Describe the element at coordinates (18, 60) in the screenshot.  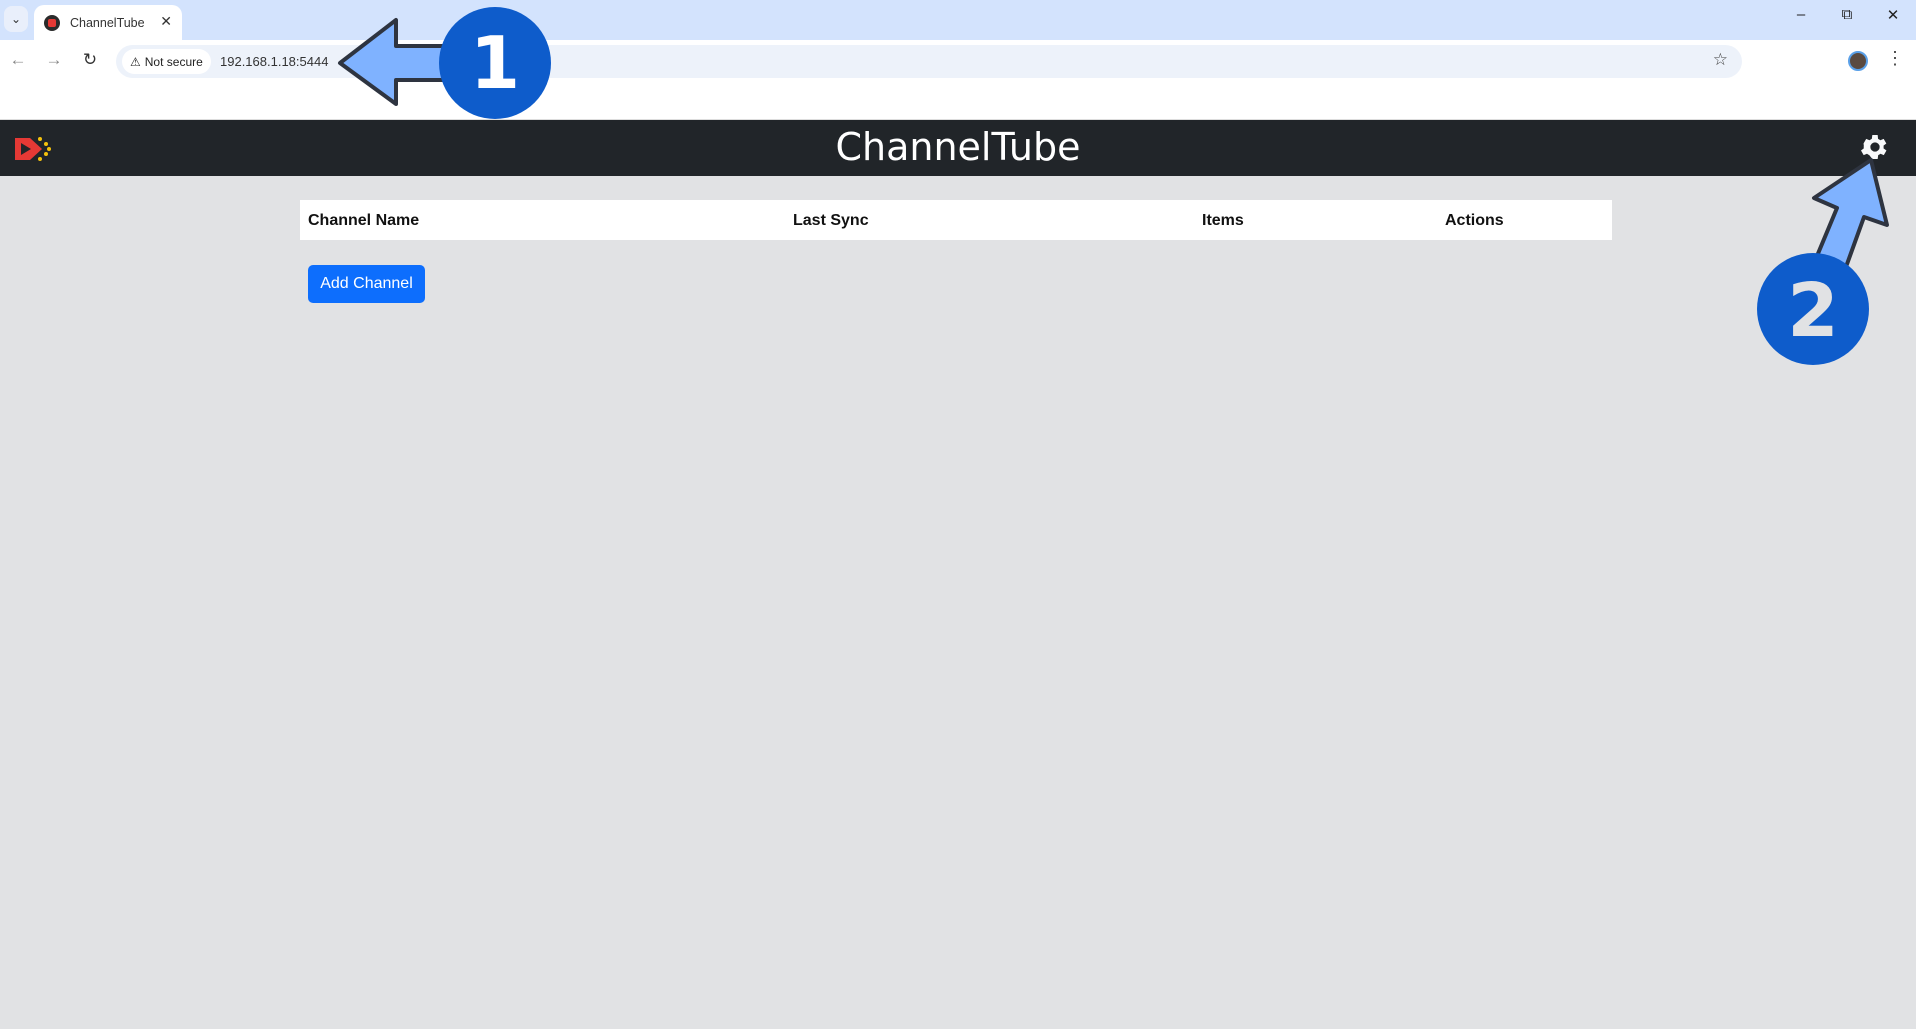
I see `back-icon: ←` at that location.